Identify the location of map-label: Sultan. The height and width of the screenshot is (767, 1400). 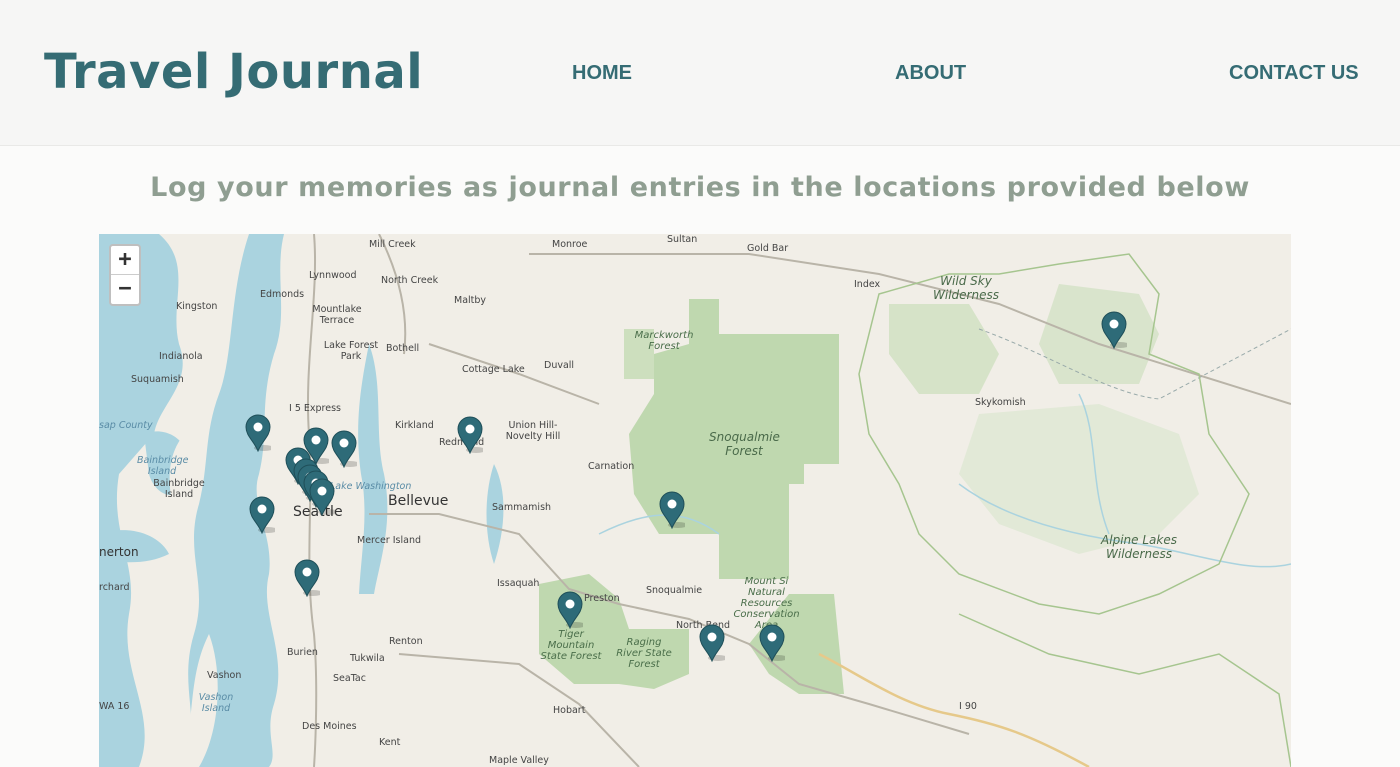
(682, 239).